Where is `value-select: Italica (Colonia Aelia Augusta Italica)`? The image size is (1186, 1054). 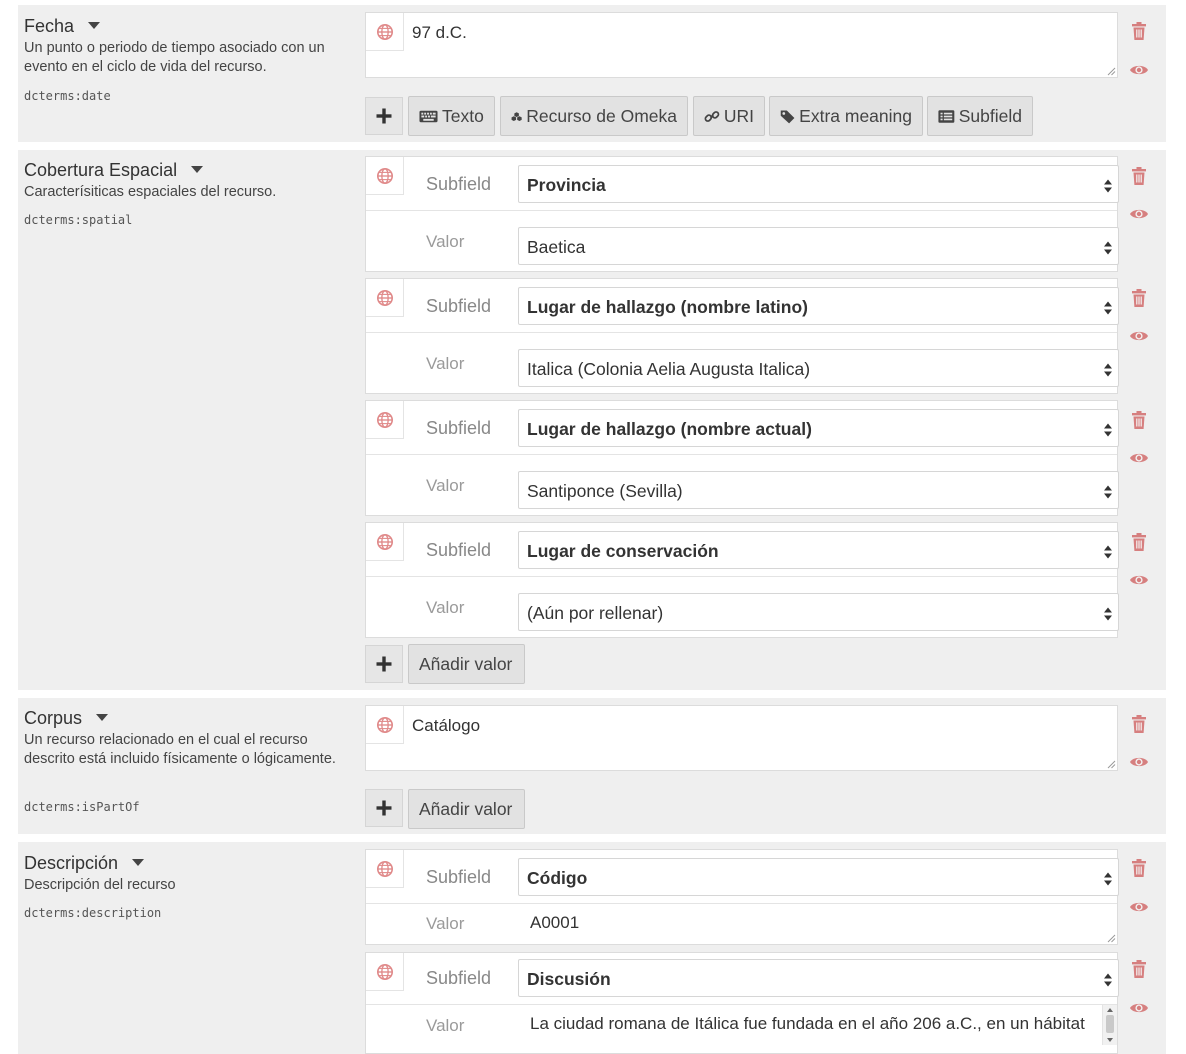
value-select: Italica (Colonia Aelia Augusta Italica) is located at coordinates (818, 368).